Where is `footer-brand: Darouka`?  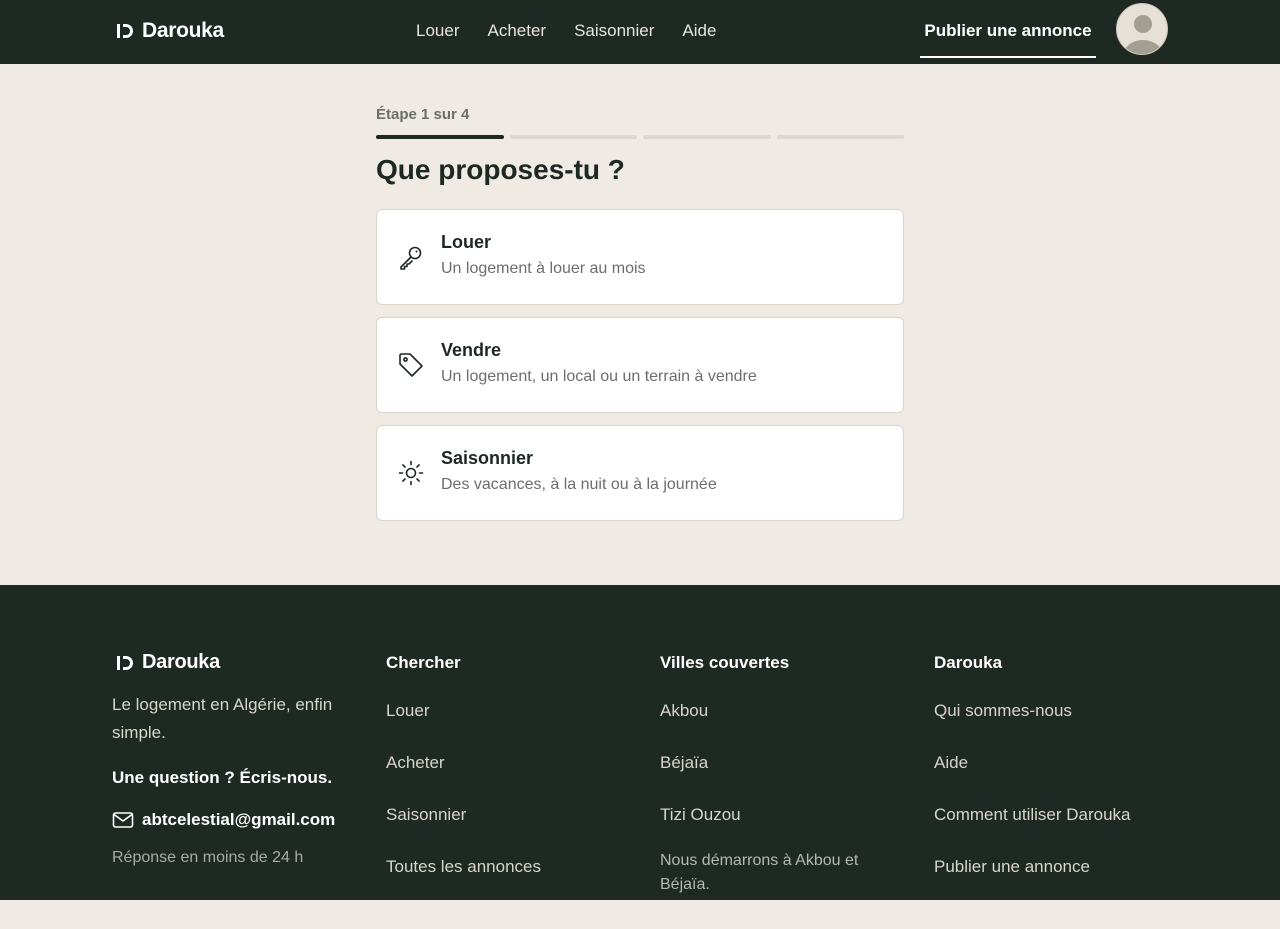
footer-brand: Darouka is located at coordinates (168, 662).